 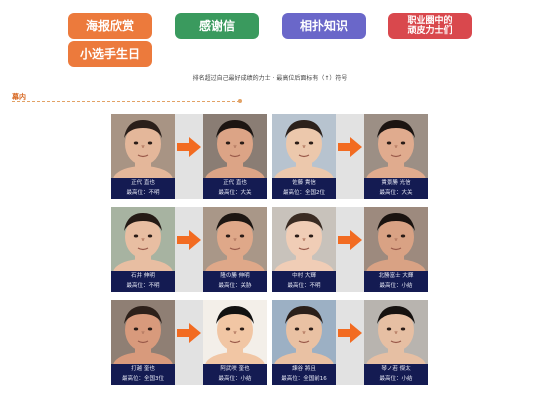 What do you see at coordinates (304, 276) in the screenshot?
I see `wrestler-name: 中村 大輝` at bounding box center [304, 276].